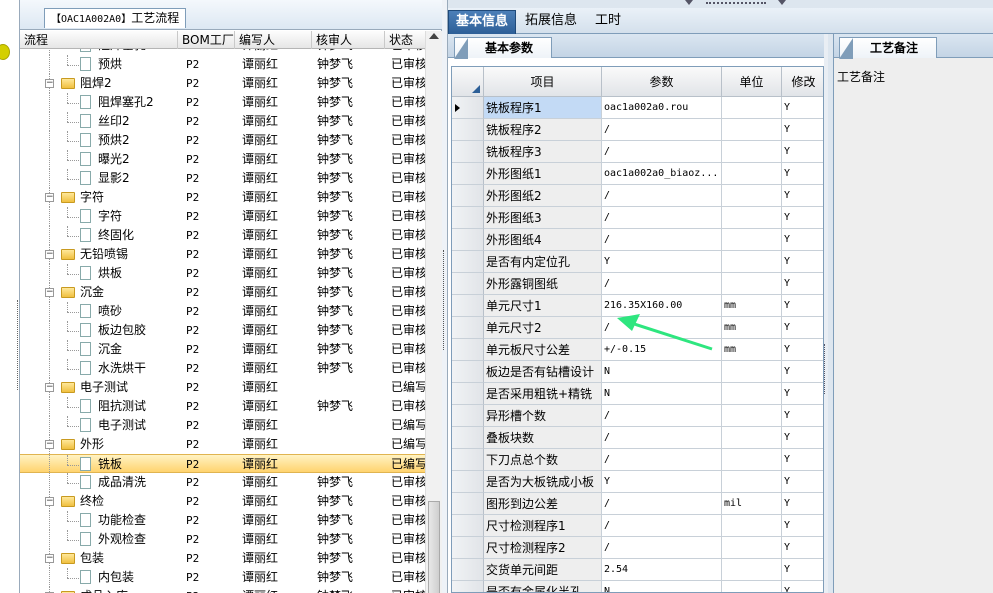 Image resolution: width=993 pixels, height=593 pixels. What do you see at coordinates (222, 444) in the screenshot?
I see `tree-folder-row: − 外形 P2 谭丽红 已编写` at bounding box center [222, 444].